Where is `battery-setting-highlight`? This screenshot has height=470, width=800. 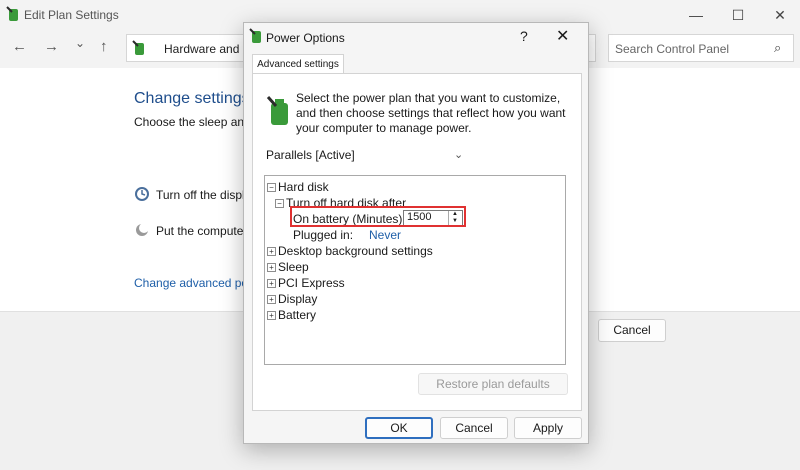 battery-setting-highlight is located at coordinates (378, 216).